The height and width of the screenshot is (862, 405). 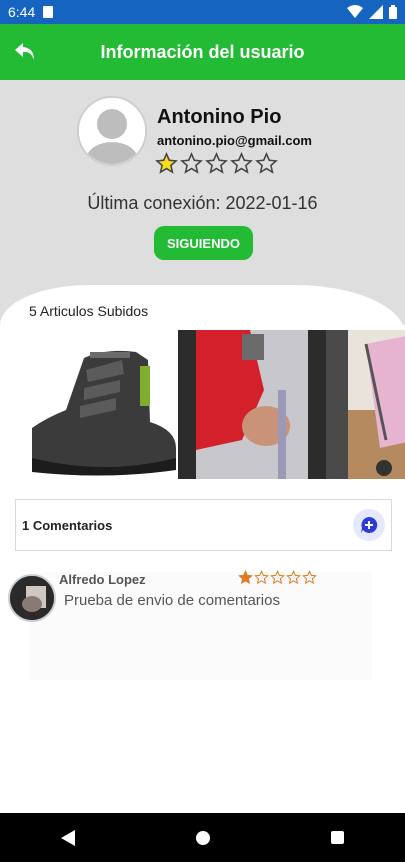 What do you see at coordinates (365, 404) in the screenshot?
I see `stroller-photo` at bounding box center [365, 404].